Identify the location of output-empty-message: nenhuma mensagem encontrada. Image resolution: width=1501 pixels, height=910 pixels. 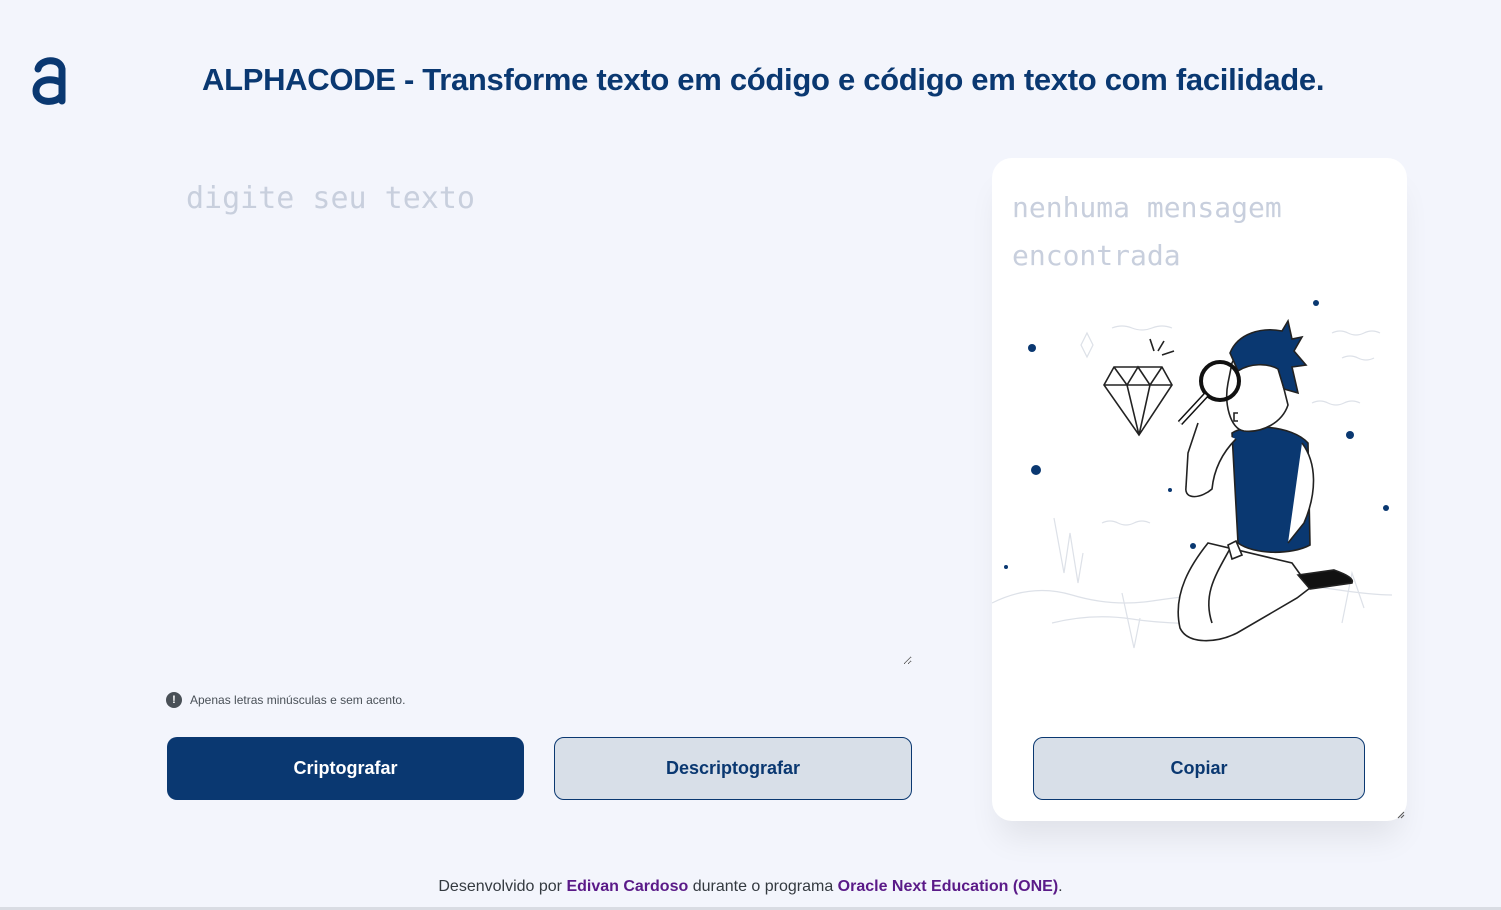
(1147, 231).